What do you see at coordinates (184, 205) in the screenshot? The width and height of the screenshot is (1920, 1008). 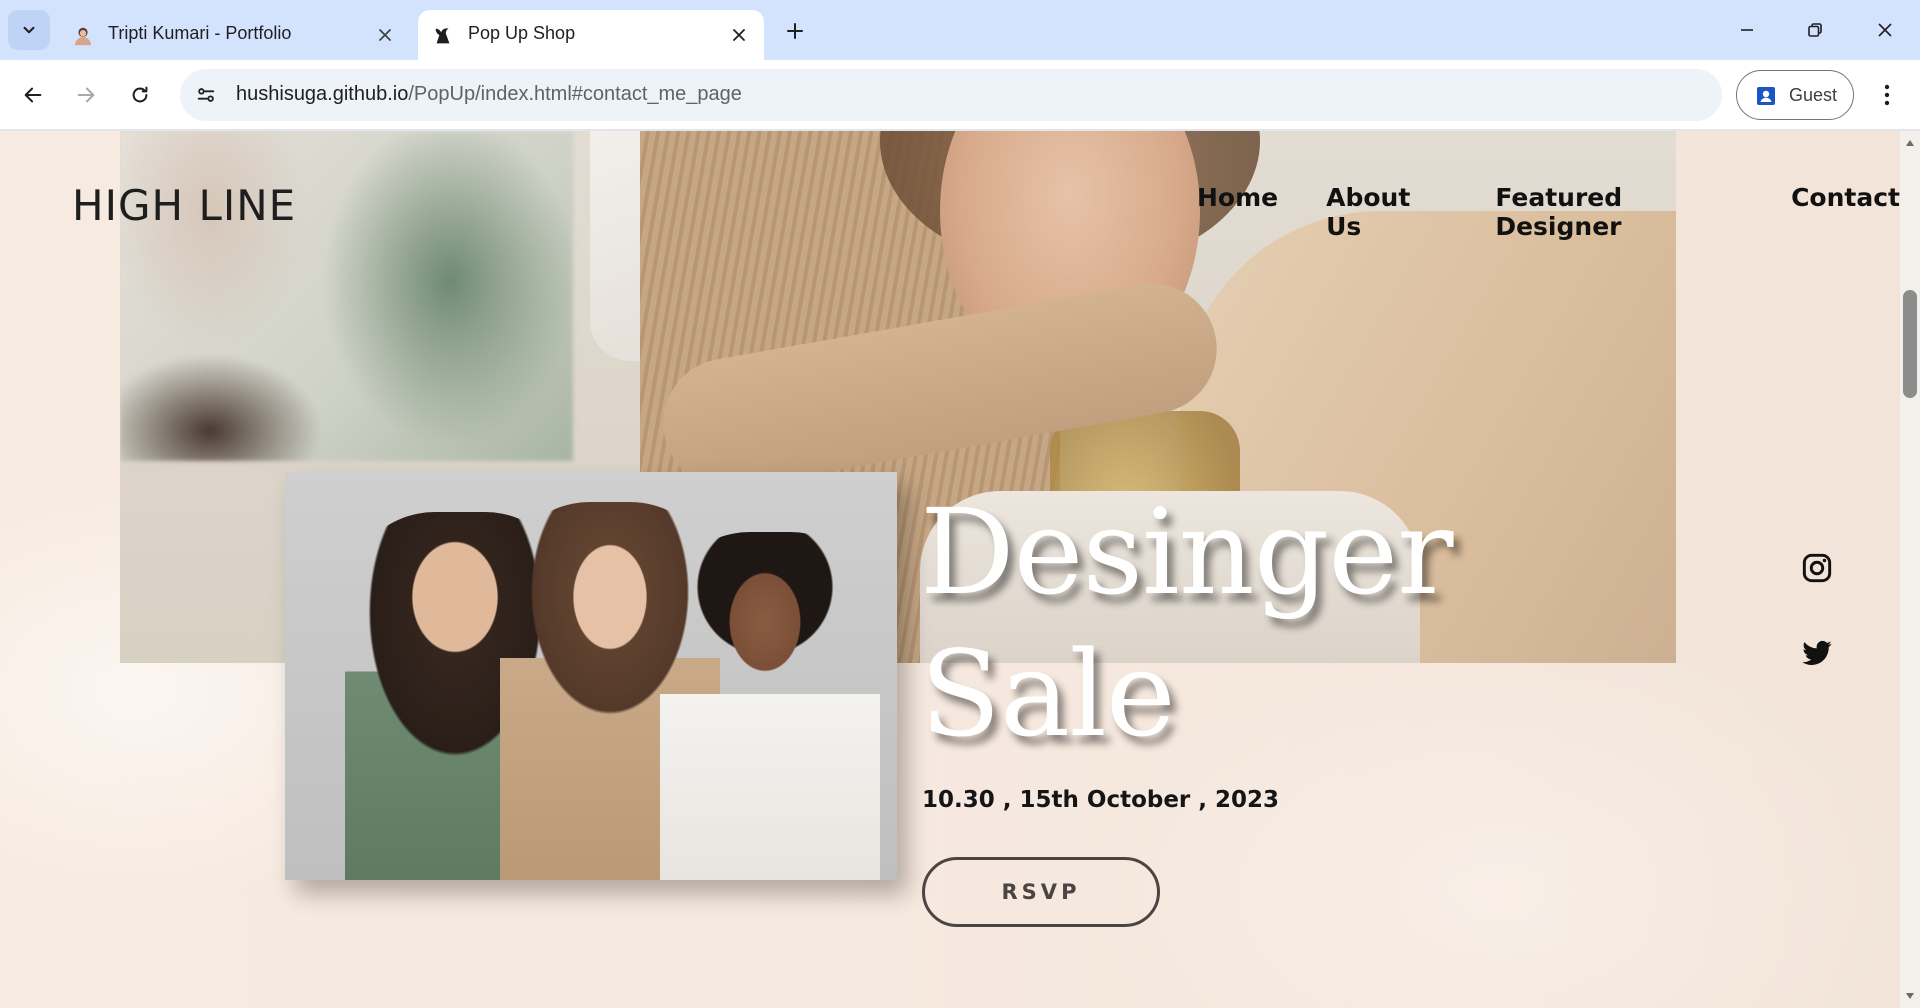 I see `site-logo: HIGH LINE` at bounding box center [184, 205].